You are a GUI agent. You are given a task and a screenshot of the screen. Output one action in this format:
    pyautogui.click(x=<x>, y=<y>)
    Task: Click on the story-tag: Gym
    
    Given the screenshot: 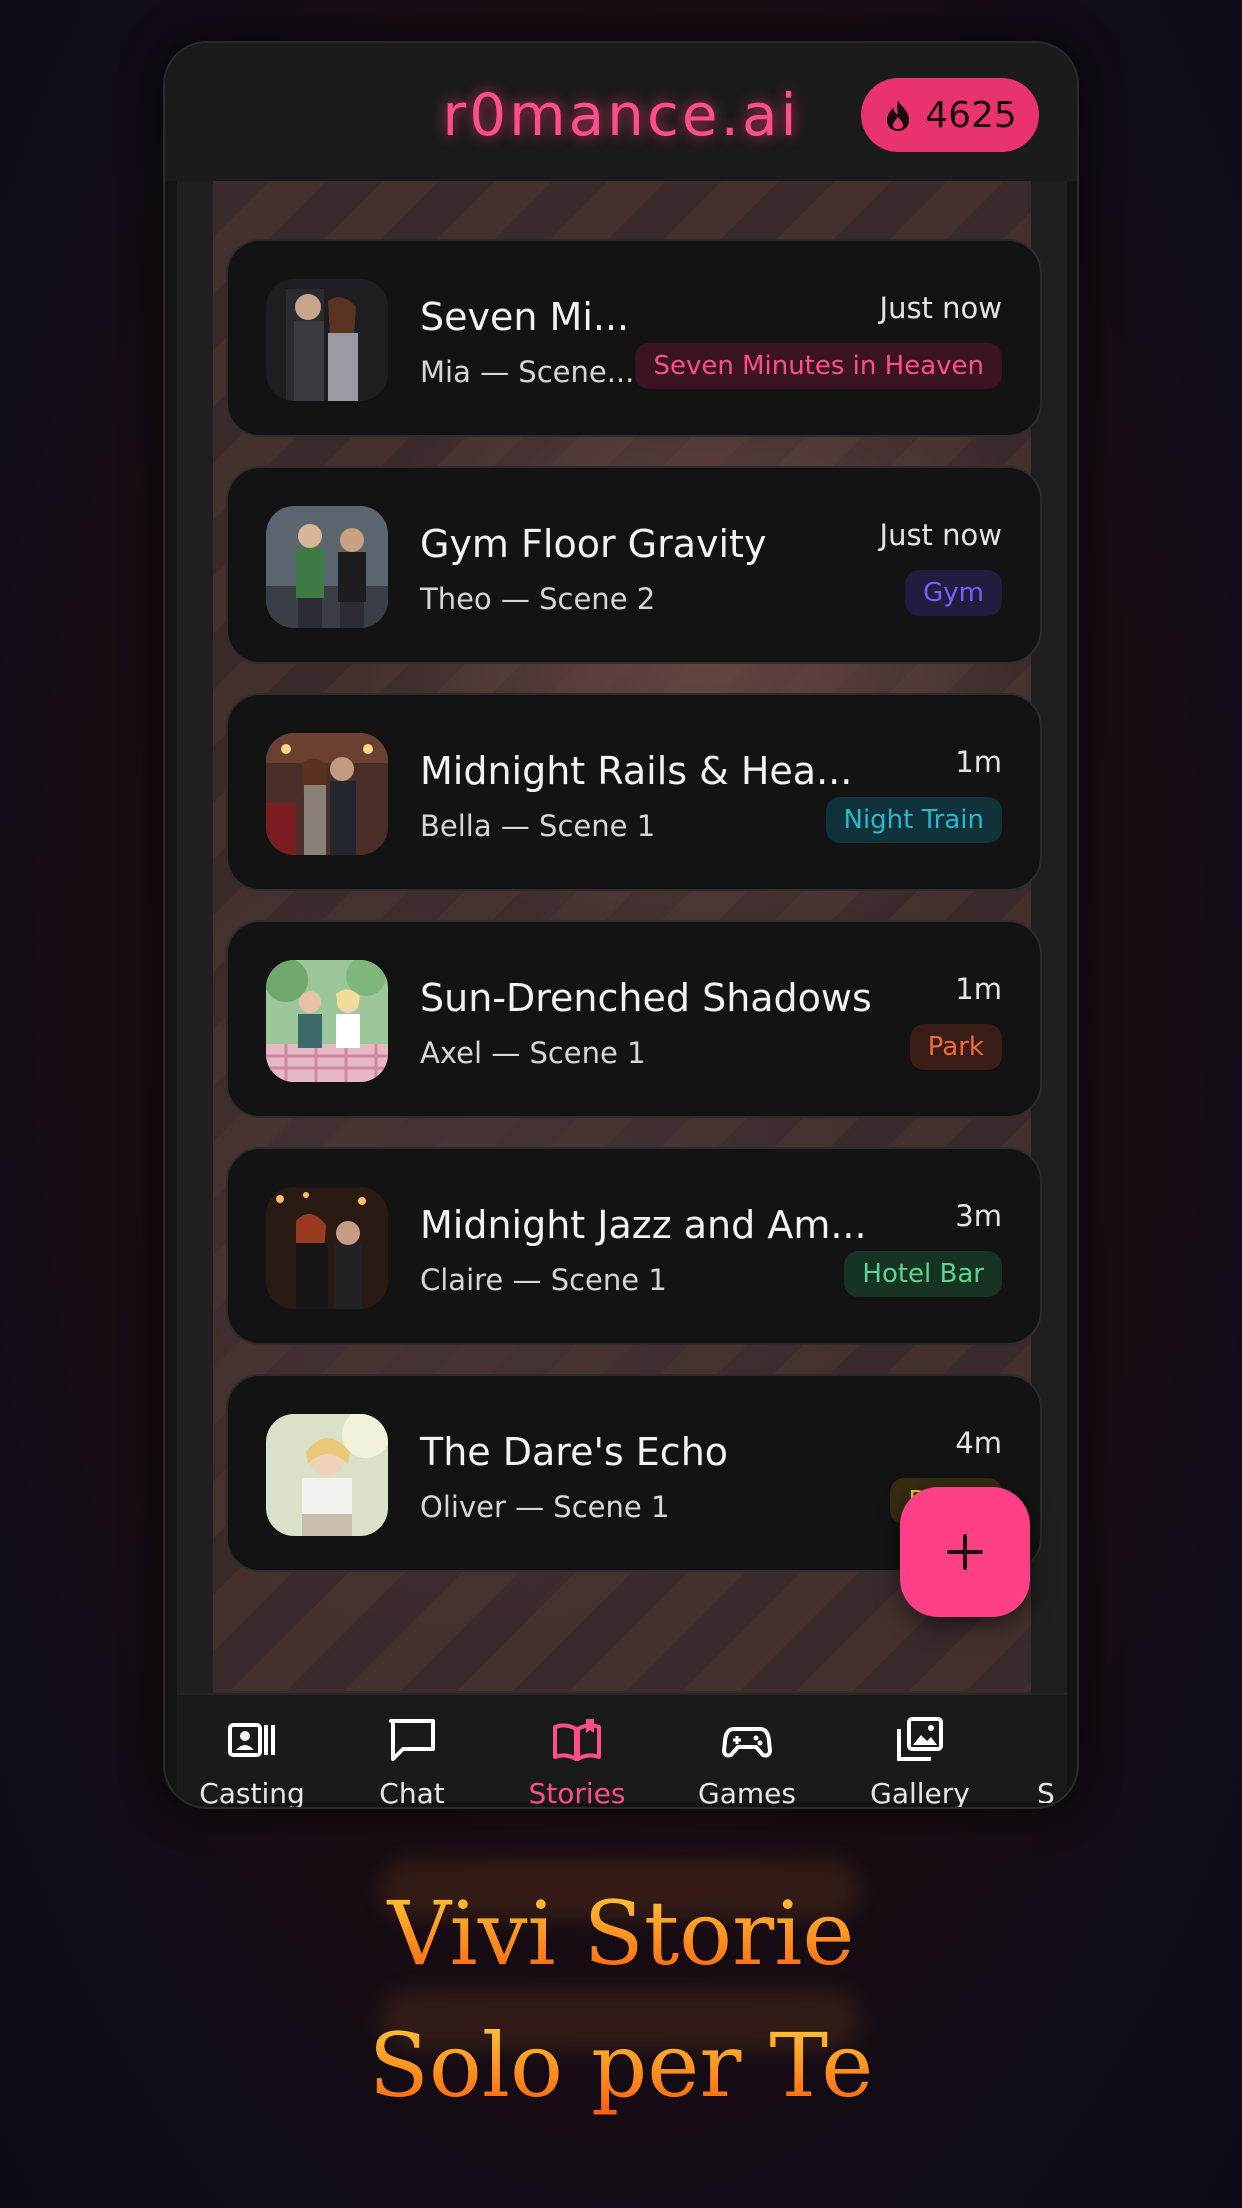 What is the action you would take?
    pyautogui.click(x=953, y=593)
    